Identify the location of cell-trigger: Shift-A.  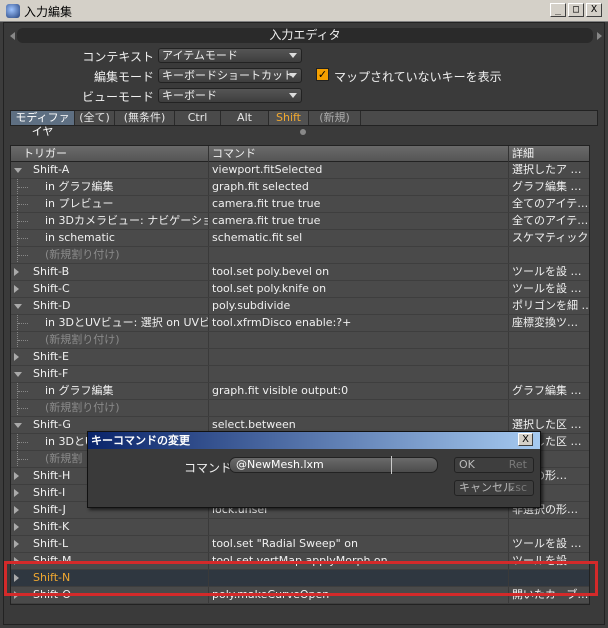
(110, 170).